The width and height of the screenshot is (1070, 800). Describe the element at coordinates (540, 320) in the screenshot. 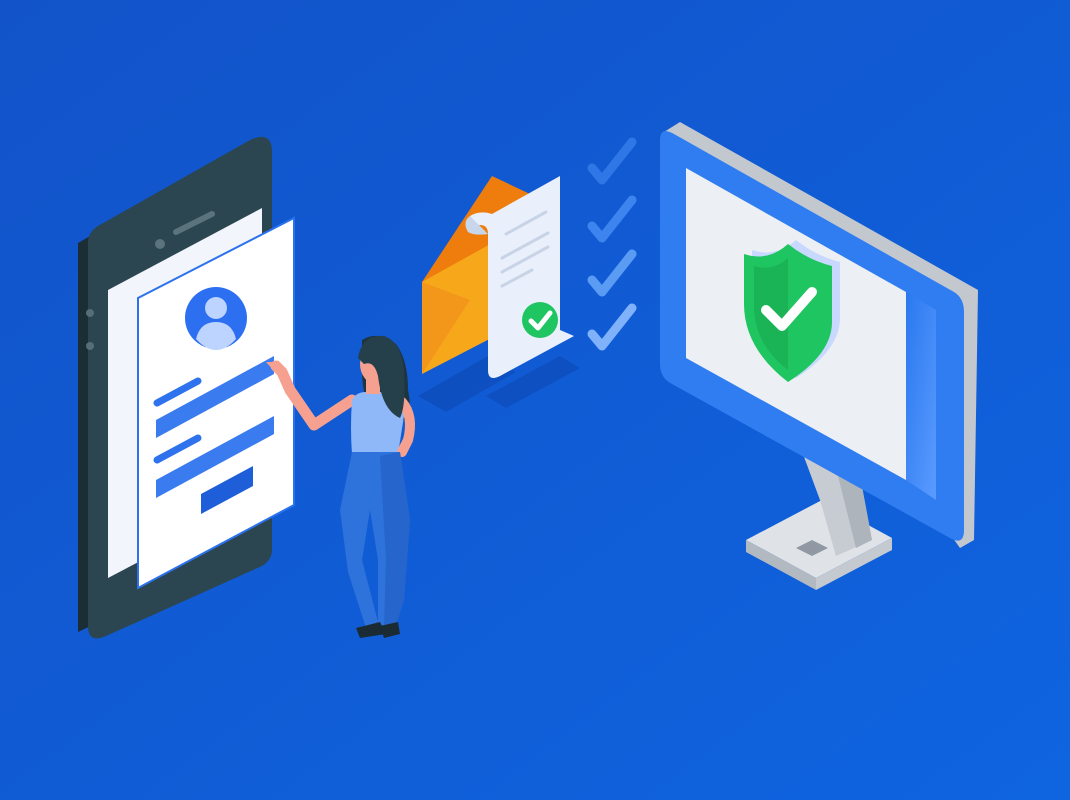

I see `check-circle-icon` at that location.